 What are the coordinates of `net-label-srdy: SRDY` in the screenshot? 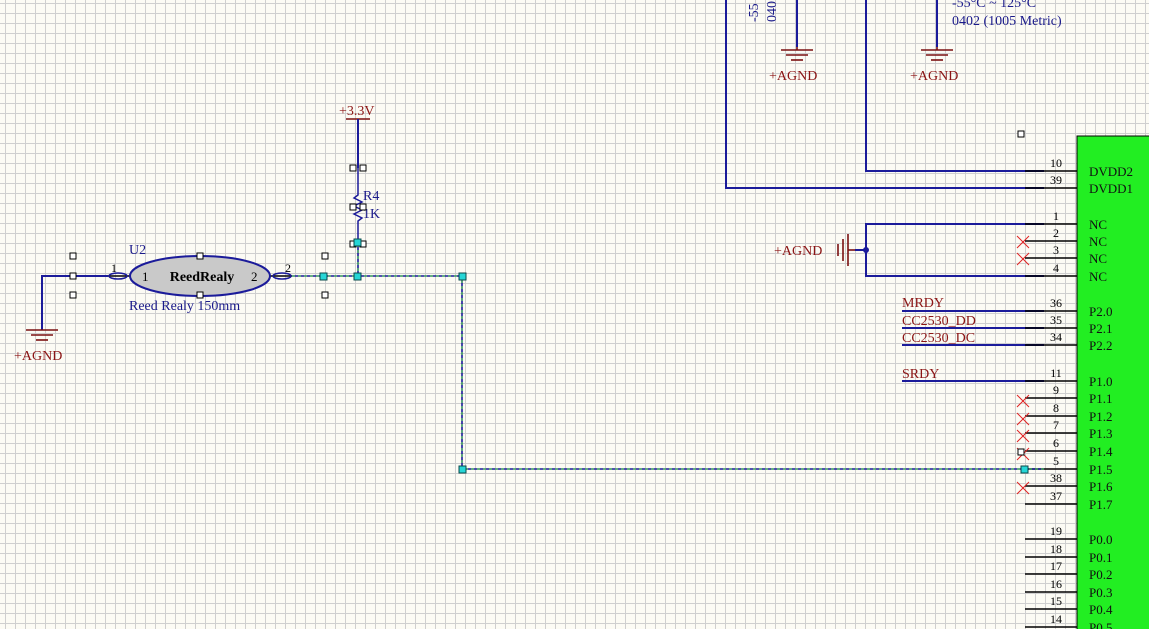 It's located at (920, 374).